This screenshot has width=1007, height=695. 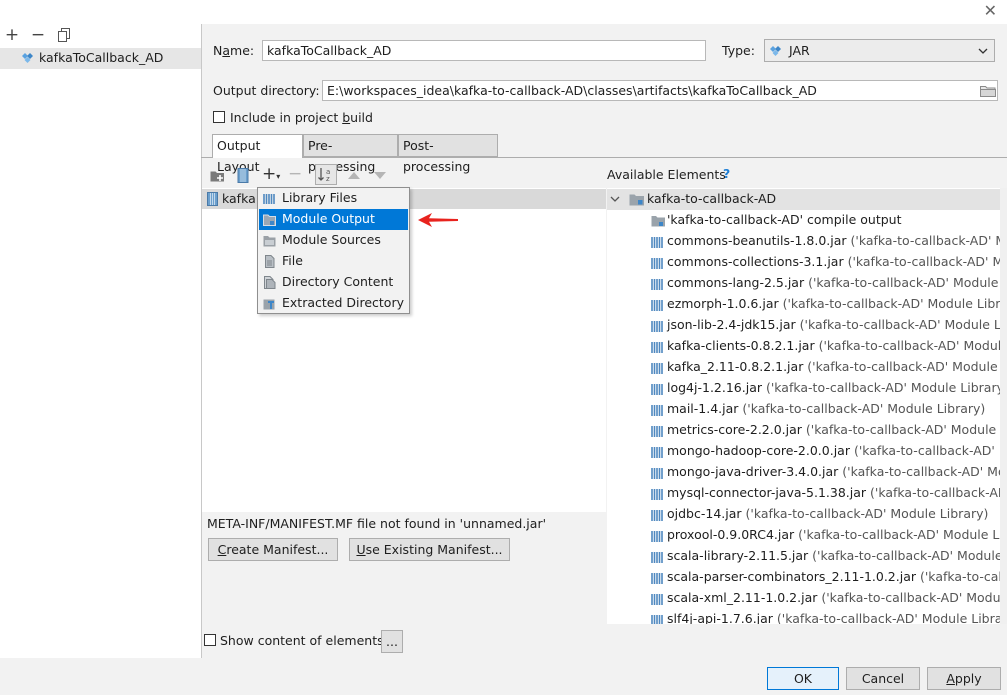 I want to click on add-artifact-button: +, so click(x=12, y=35).